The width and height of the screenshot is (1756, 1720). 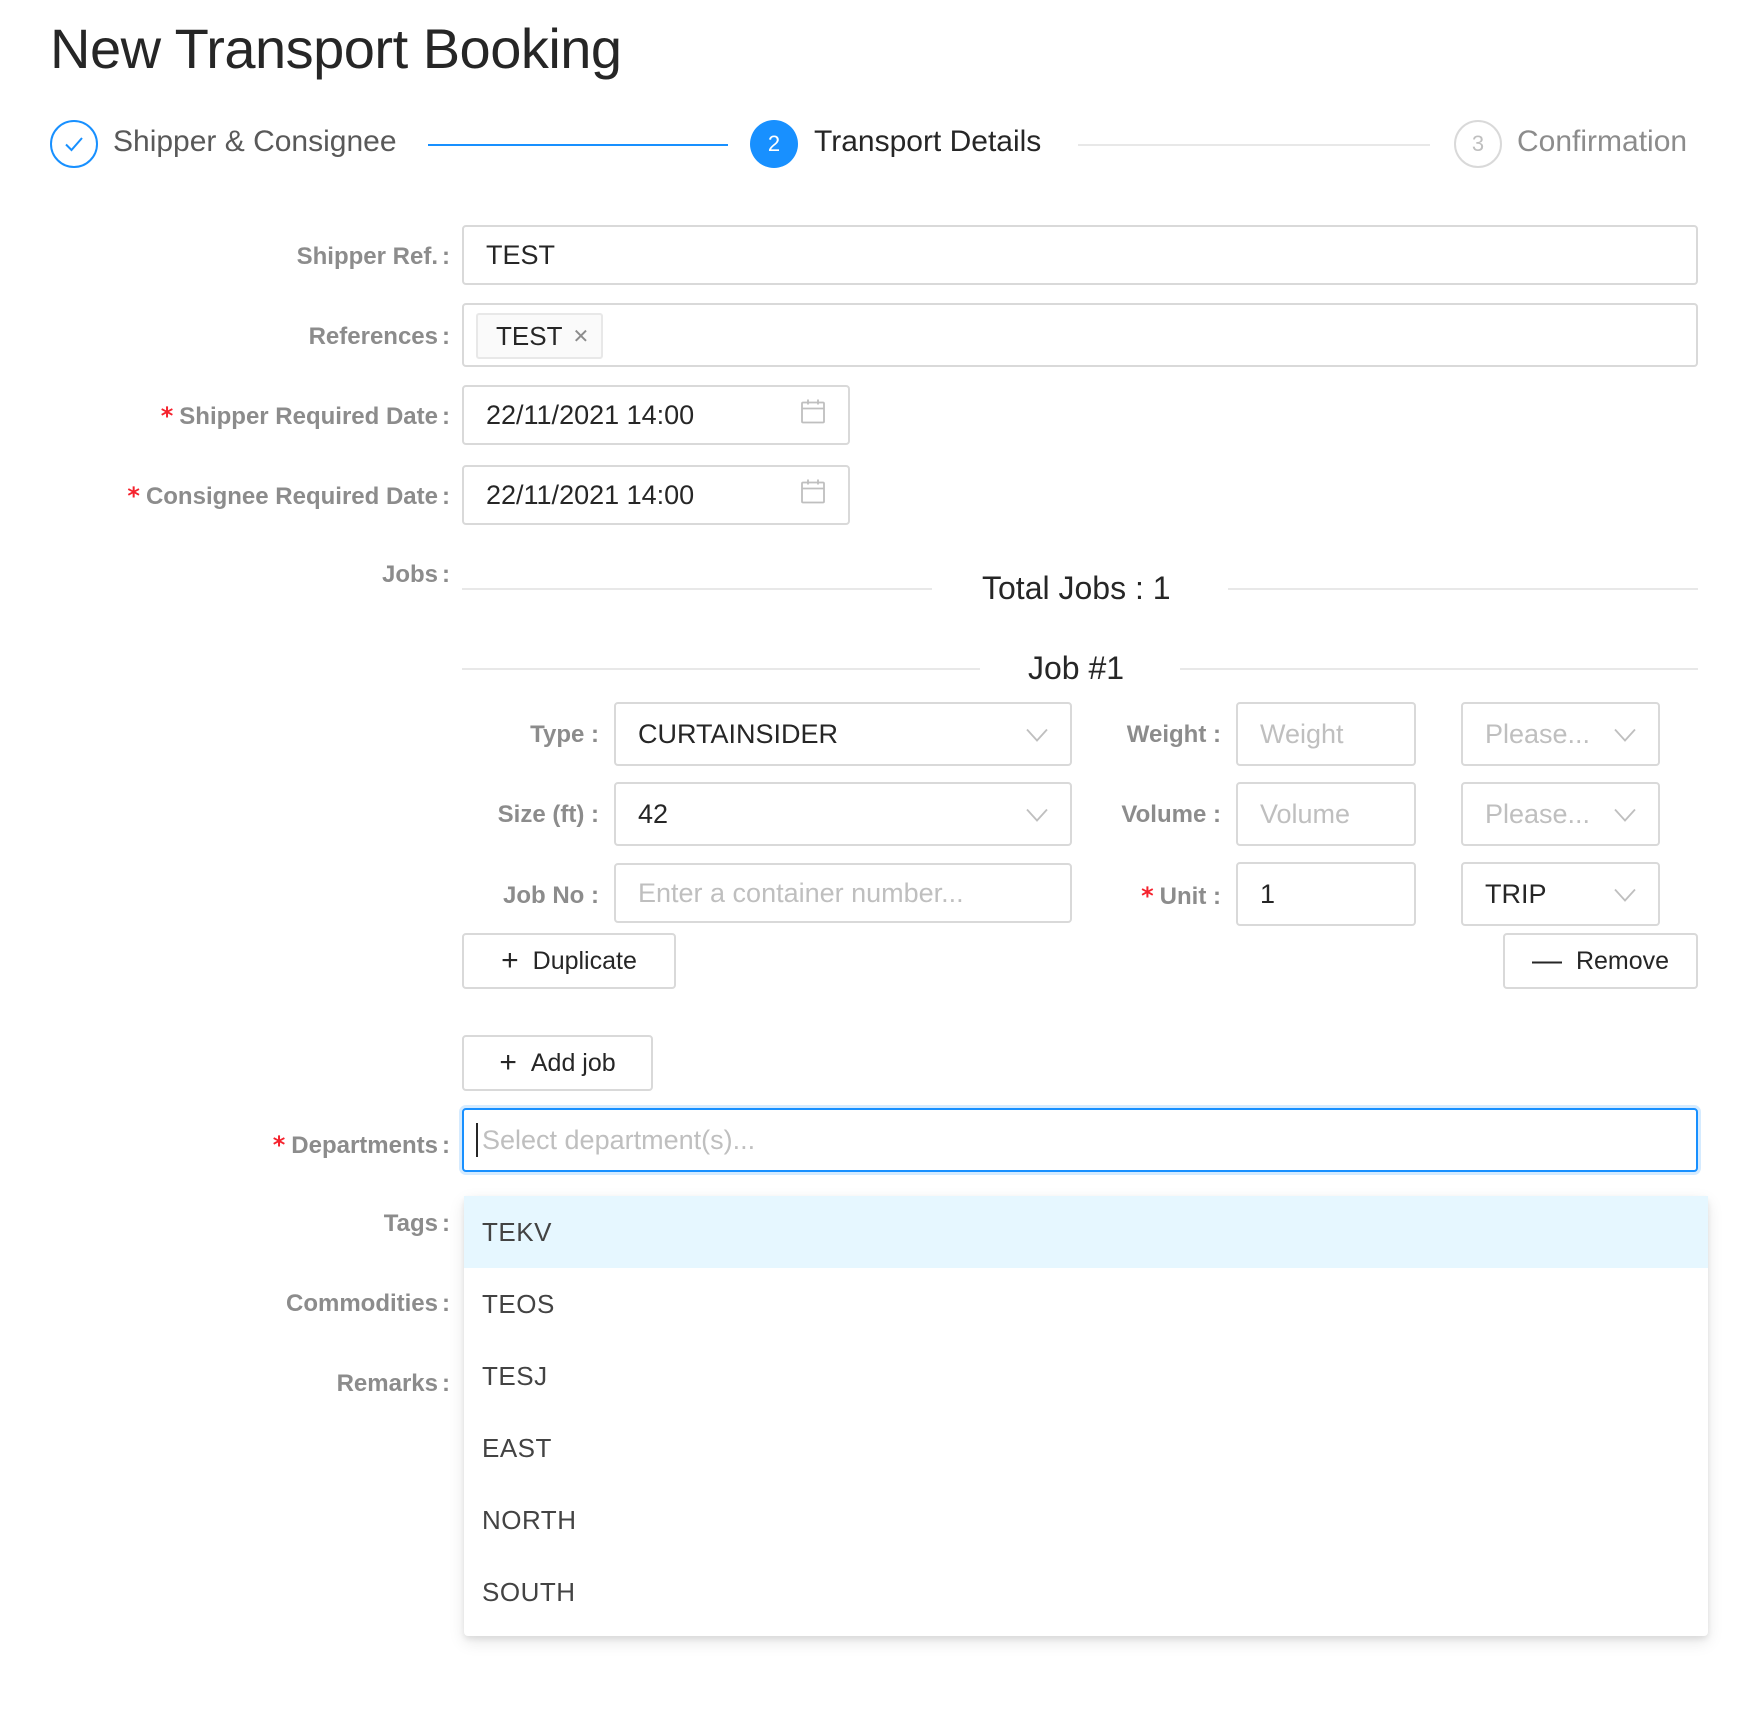 What do you see at coordinates (373, 256) in the screenshot?
I see `shipper-ref-label: Shipper Ref.:` at bounding box center [373, 256].